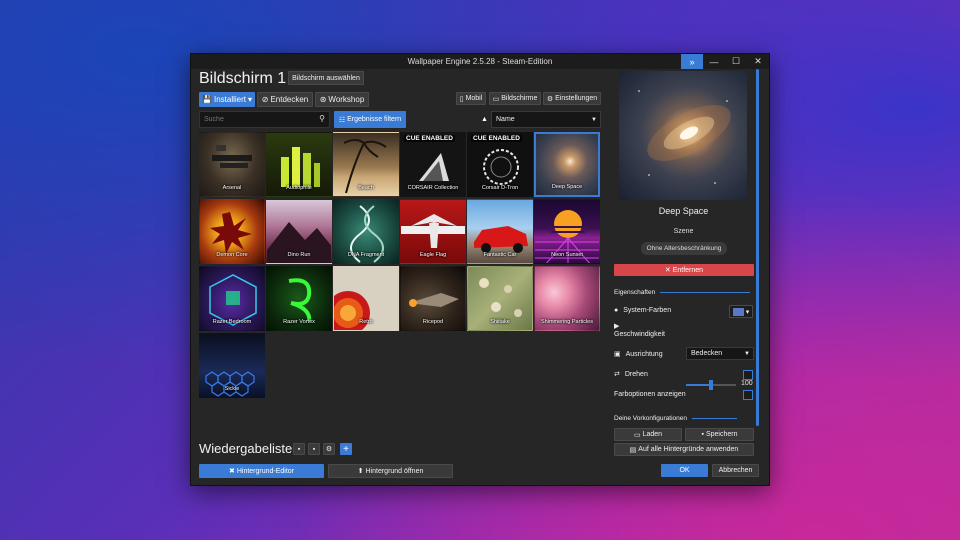  I want to click on wallpaper-editor-button: ✖ Hintergrund-Editor, so click(261, 471).